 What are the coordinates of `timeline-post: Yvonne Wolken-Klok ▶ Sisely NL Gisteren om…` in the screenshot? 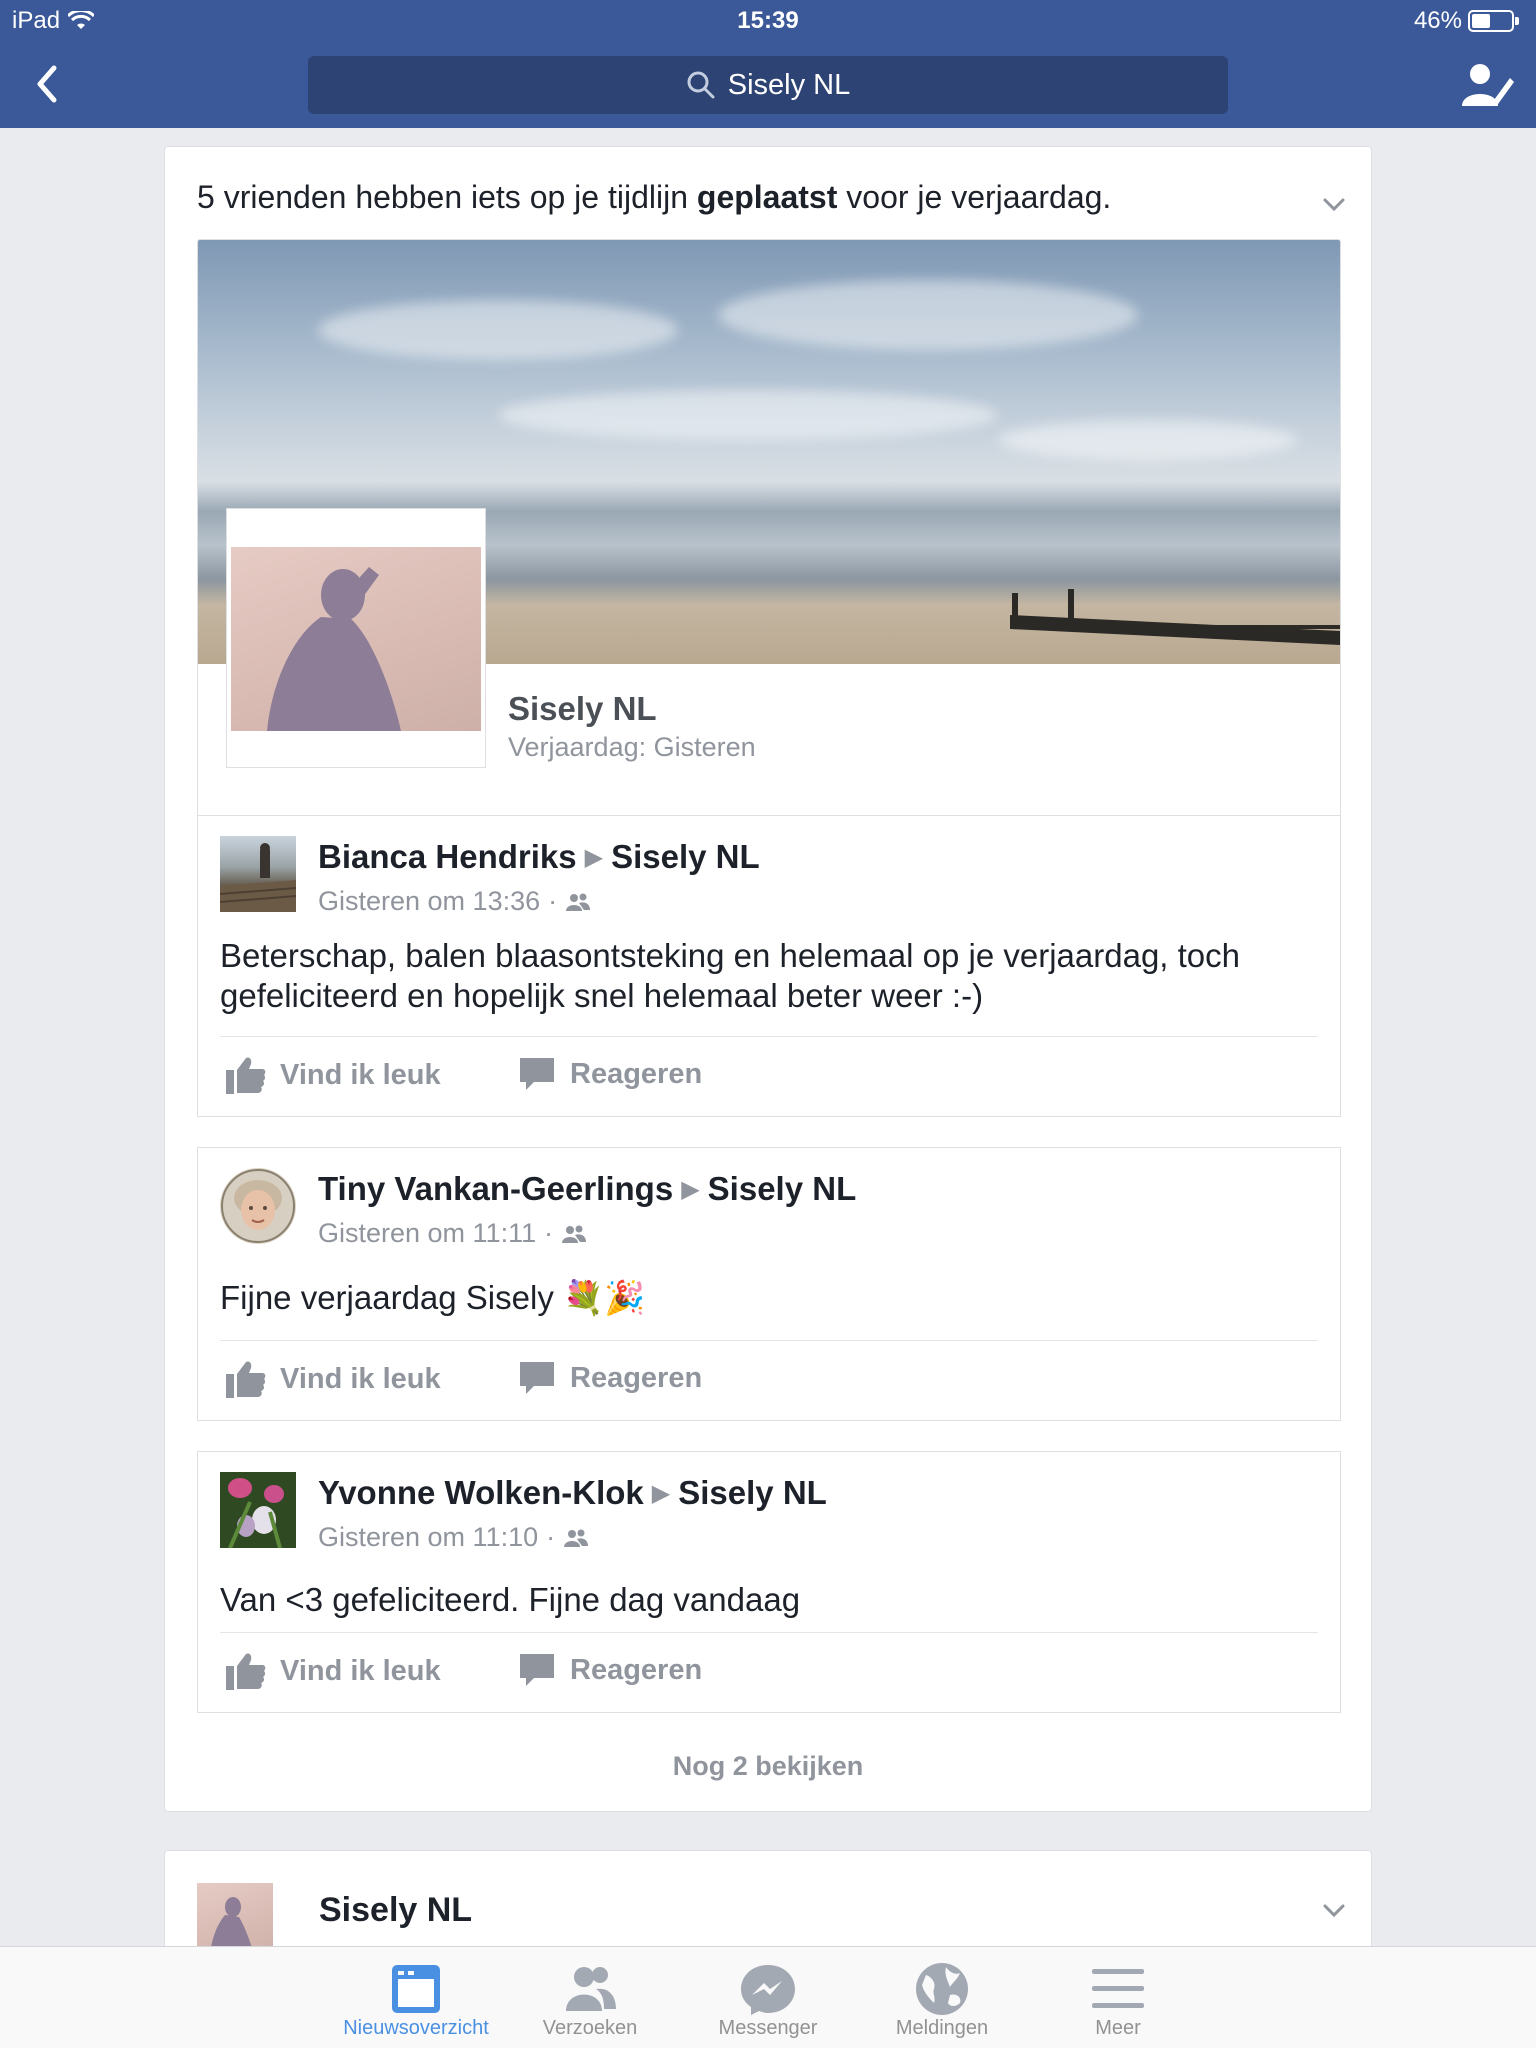 It's located at (769, 1582).